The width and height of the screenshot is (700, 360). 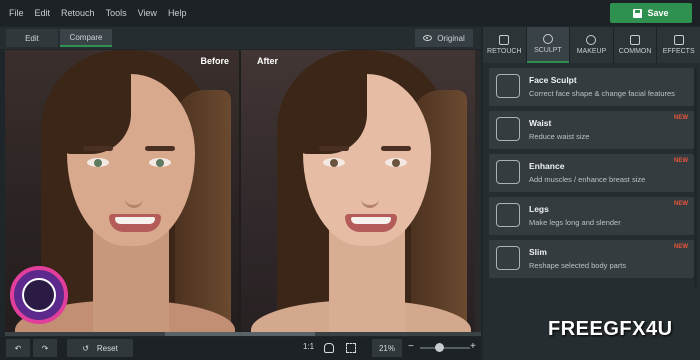 What do you see at coordinates (451, 38) in the screenshot?
I see `original-button-label: Original` at bounding box center [451, 38].